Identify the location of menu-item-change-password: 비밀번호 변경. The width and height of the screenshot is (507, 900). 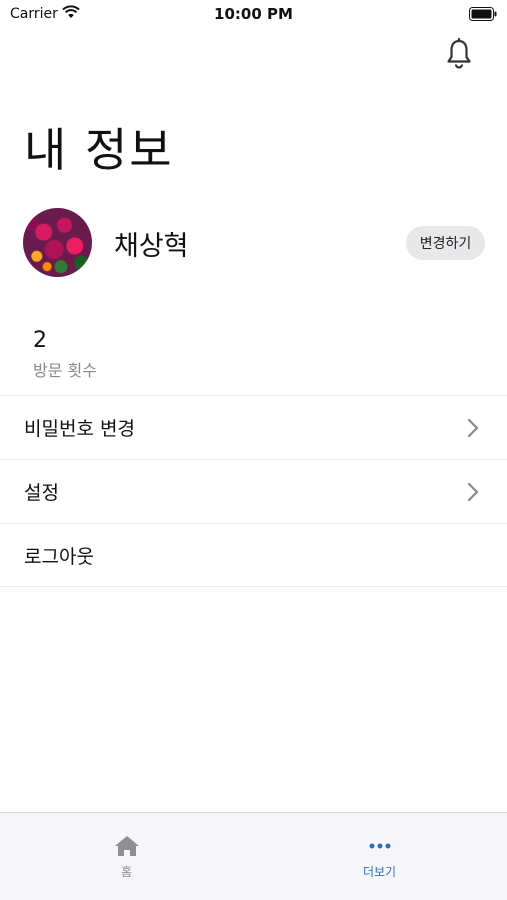
(253, 427).